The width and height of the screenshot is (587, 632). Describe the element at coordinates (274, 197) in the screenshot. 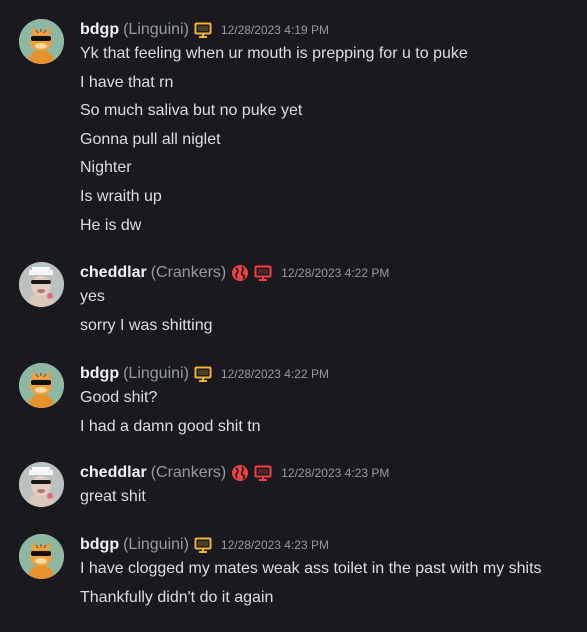

I see `message-text: Is wraith up` at that location.